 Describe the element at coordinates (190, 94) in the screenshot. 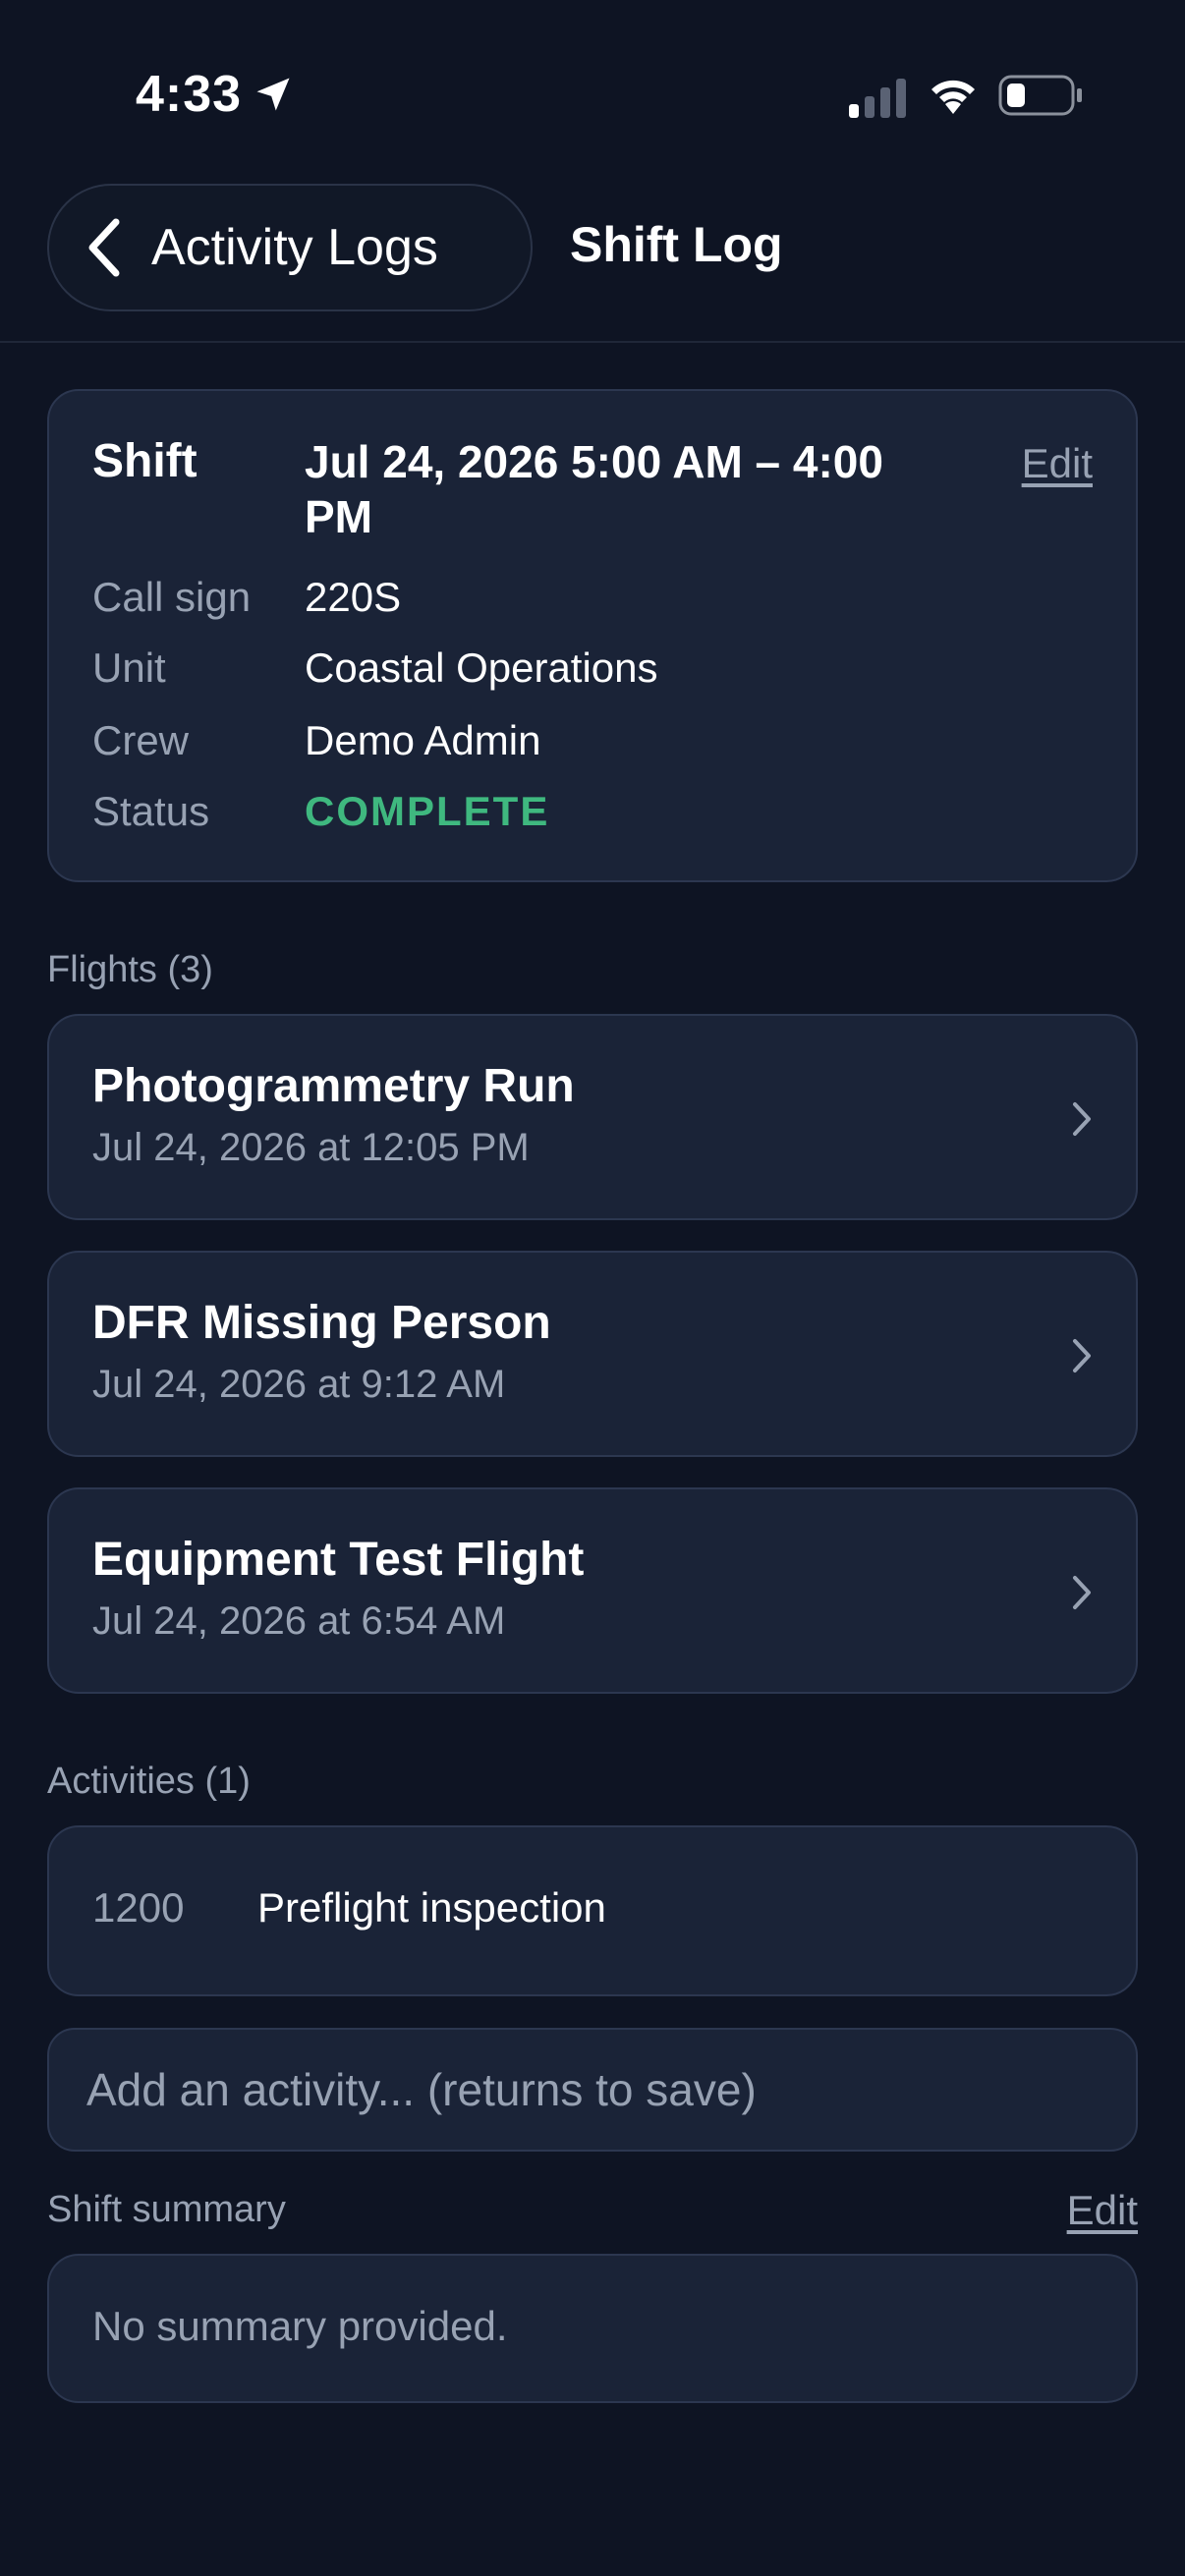

I see `status-time-text: 4:33` at that location.